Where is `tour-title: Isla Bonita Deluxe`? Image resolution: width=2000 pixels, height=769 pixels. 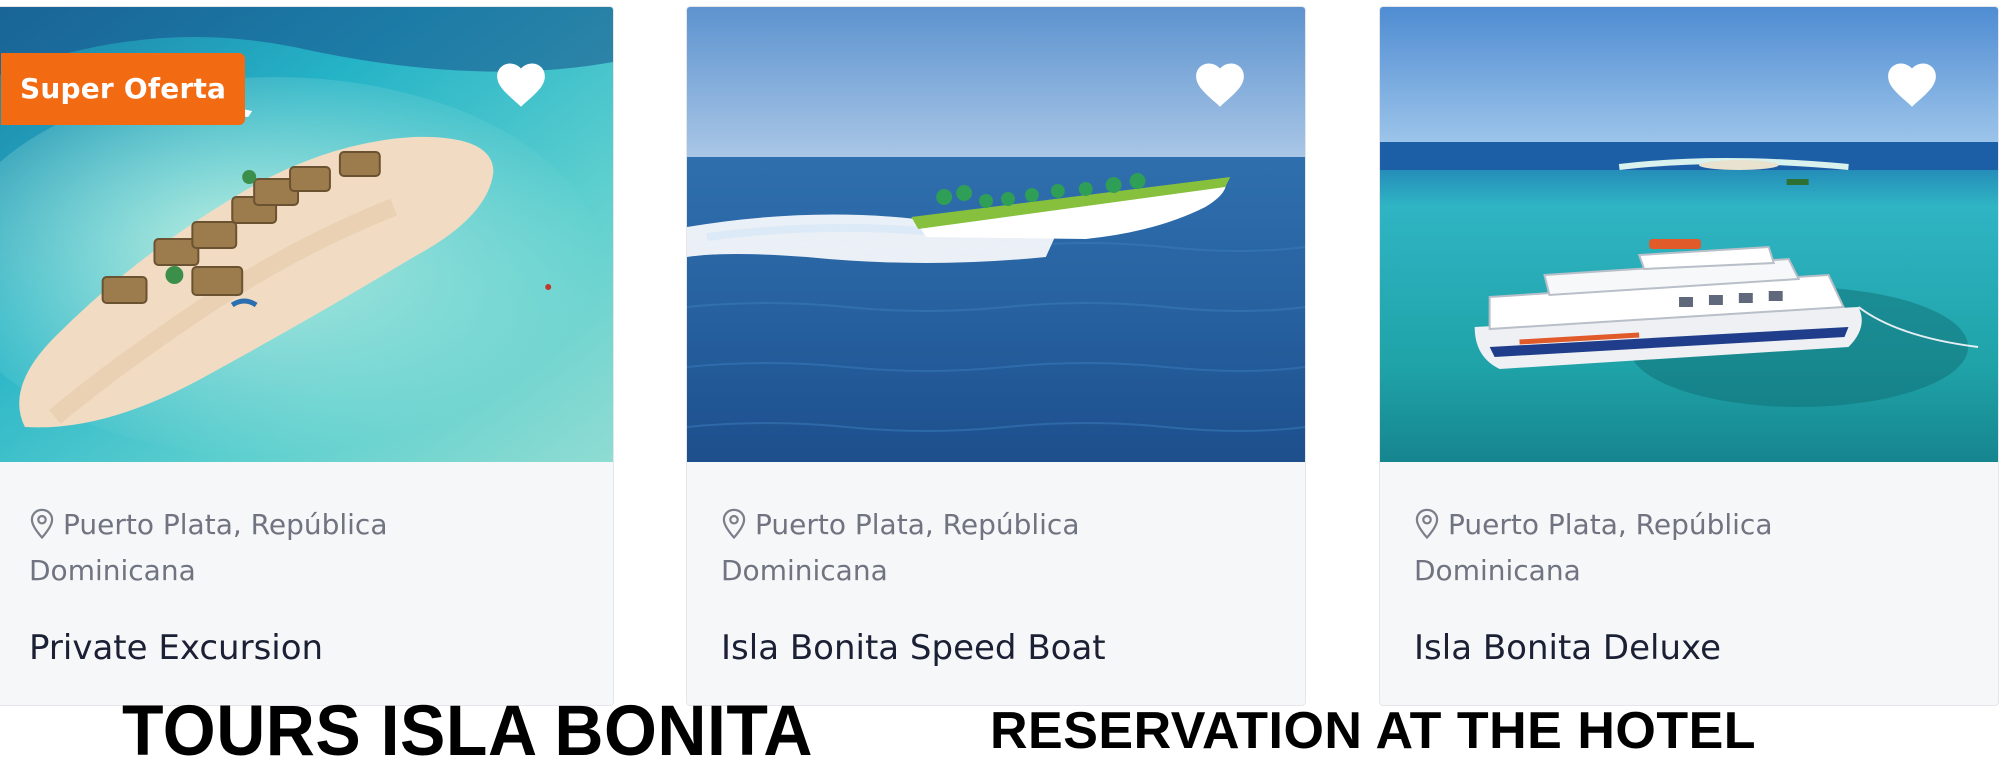 tour-title: Isla Bonita Deluxe is located at coordinates (1691, 648).